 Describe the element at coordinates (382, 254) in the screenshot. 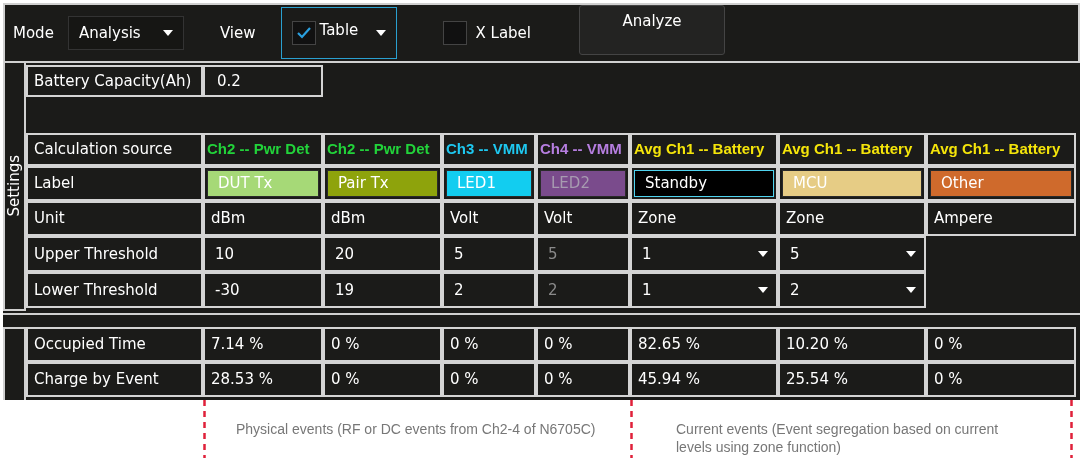

I see `table-cell: 20` at that location.